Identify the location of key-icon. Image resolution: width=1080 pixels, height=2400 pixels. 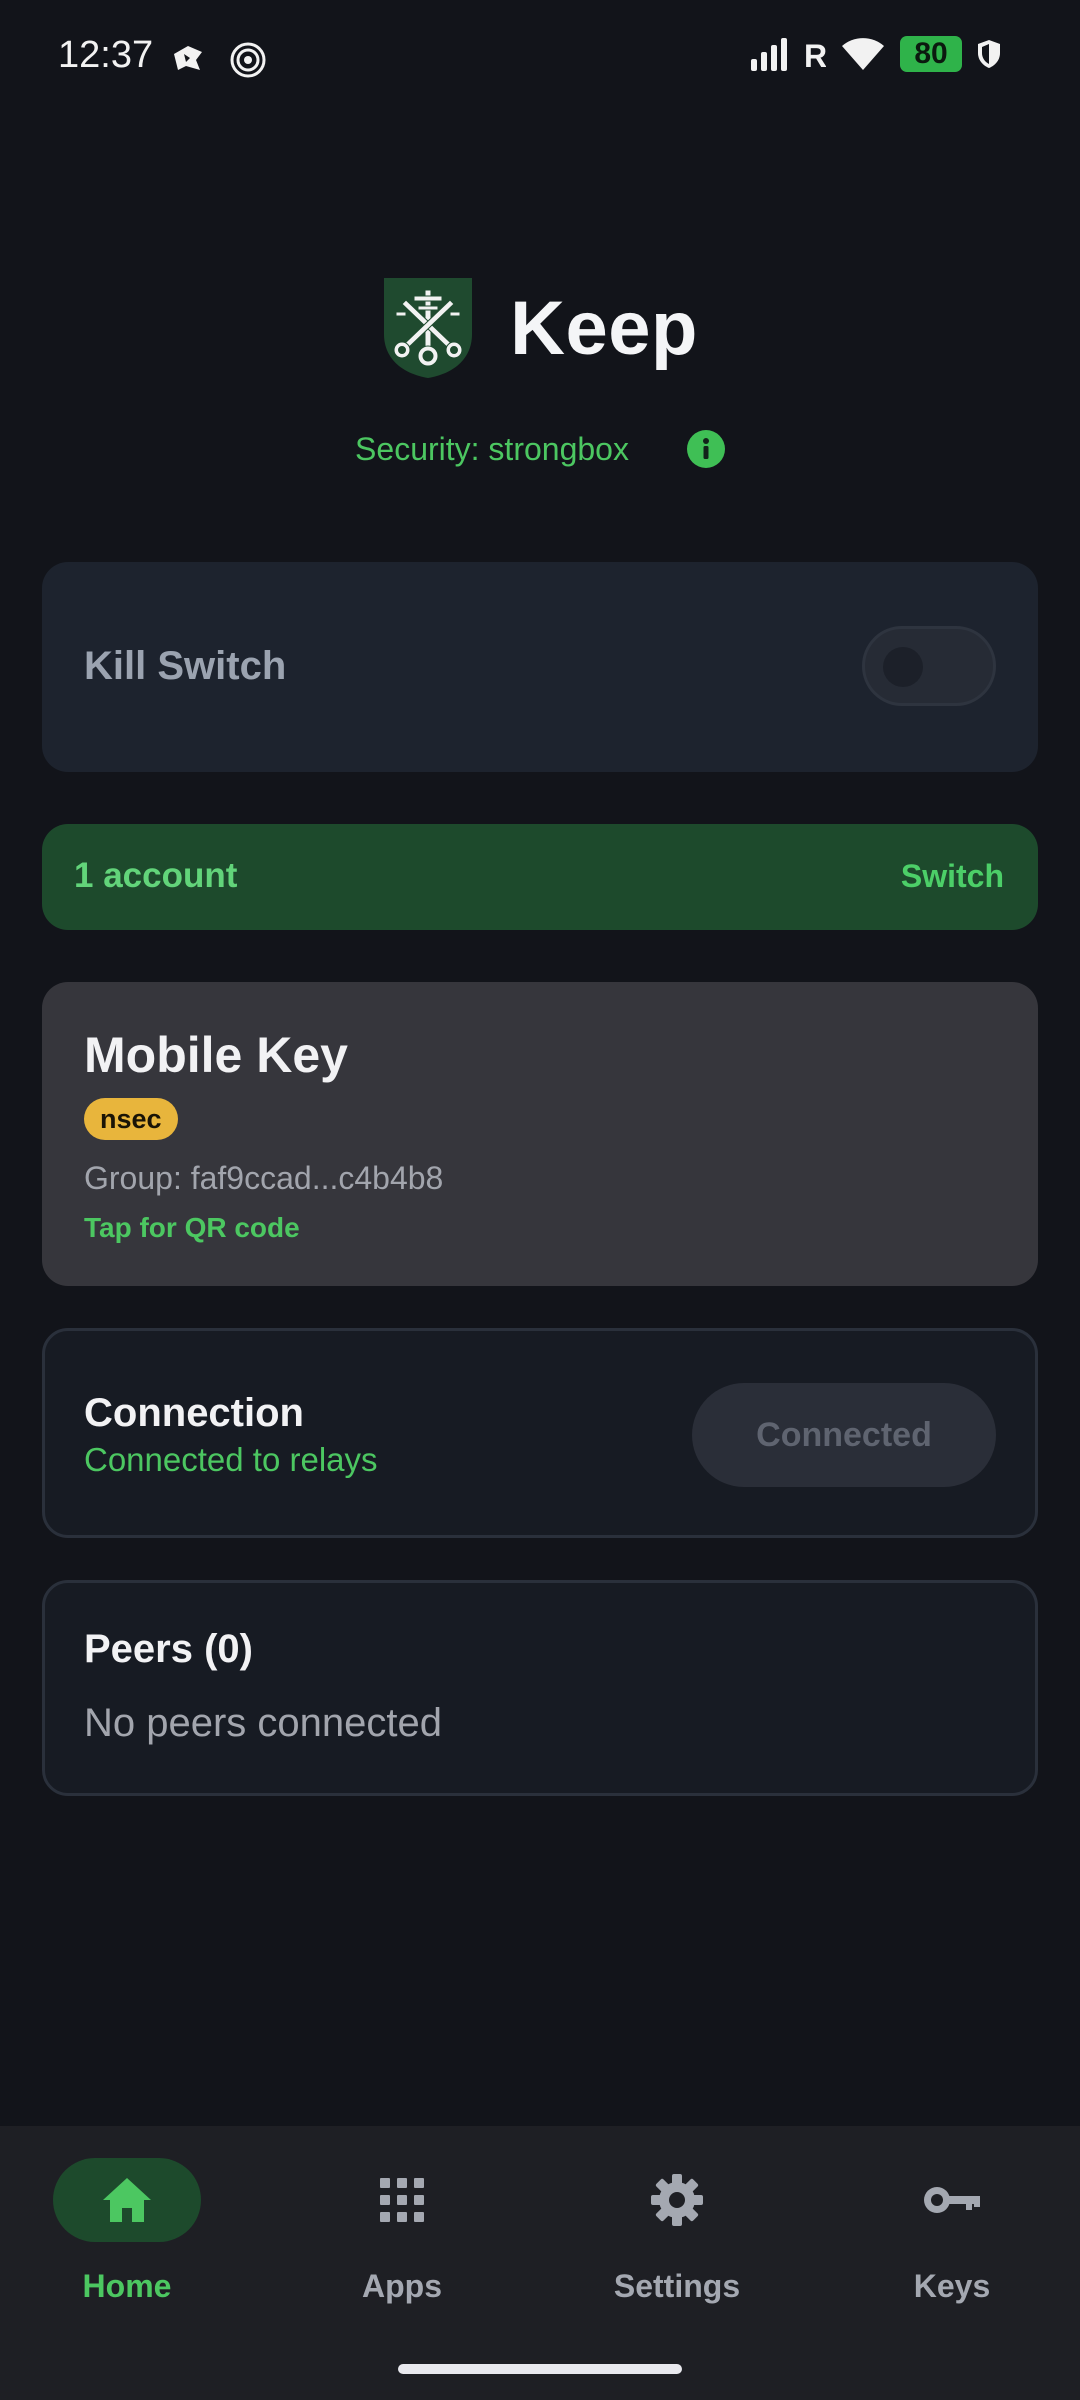
(952, 2200).